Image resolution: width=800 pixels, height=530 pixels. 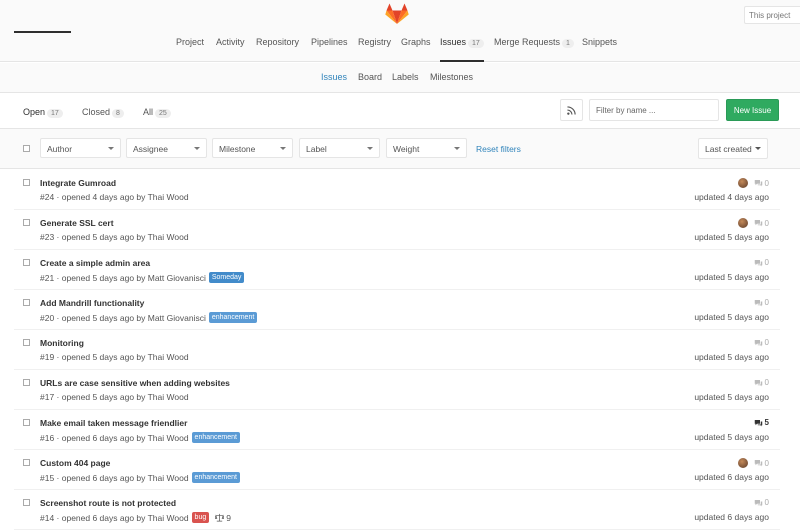 What do you see at coordinates (92, 303) in the screenshot?
I see `issue-title-link: Add Mandrill functionality` at bounding box center [92, 303].